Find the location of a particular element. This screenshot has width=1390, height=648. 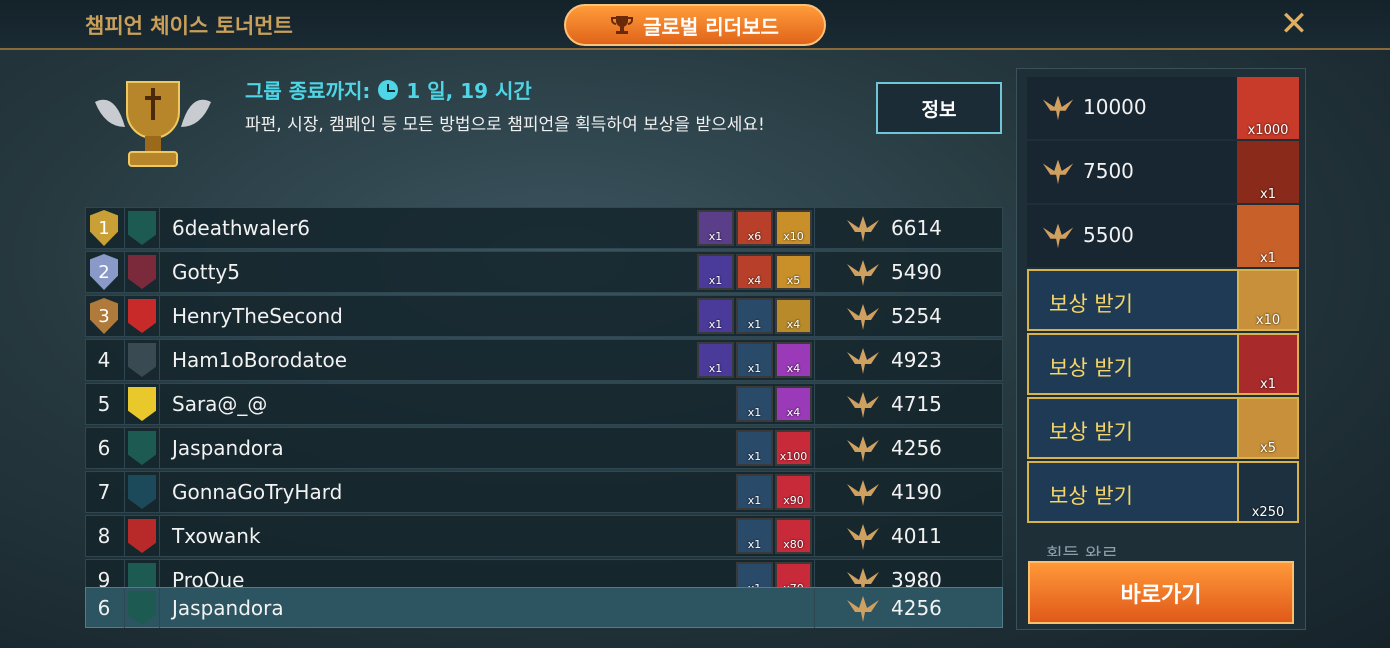

top-bar: 챔피언 체이스 토너먼트 글로벌 리더보드 ✕ is located at coordinates (695, 25).